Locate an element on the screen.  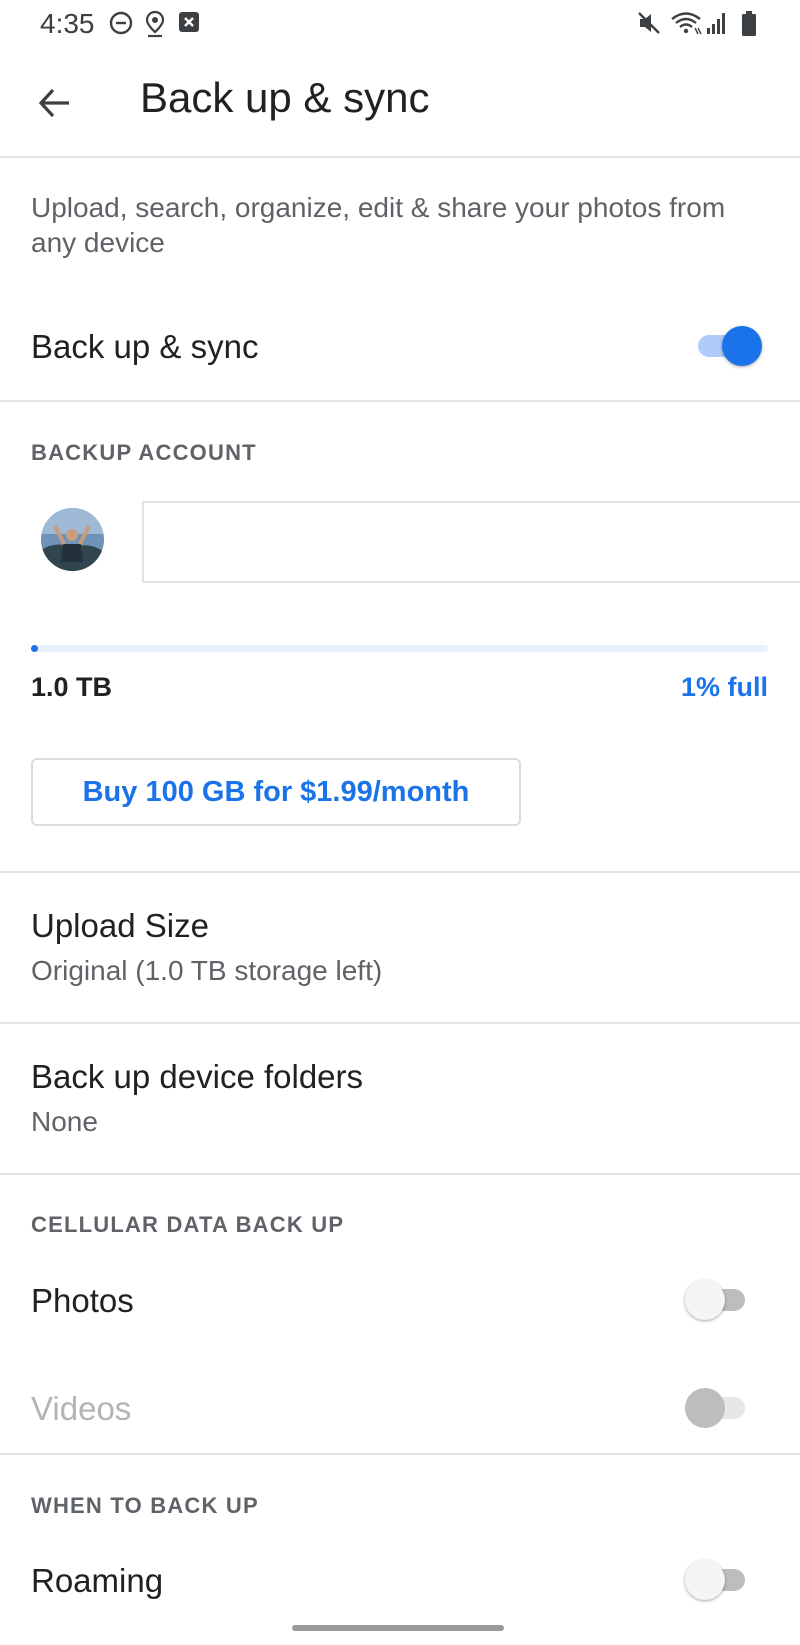
device-folders-value: None is located at coordinates (64, 1121).